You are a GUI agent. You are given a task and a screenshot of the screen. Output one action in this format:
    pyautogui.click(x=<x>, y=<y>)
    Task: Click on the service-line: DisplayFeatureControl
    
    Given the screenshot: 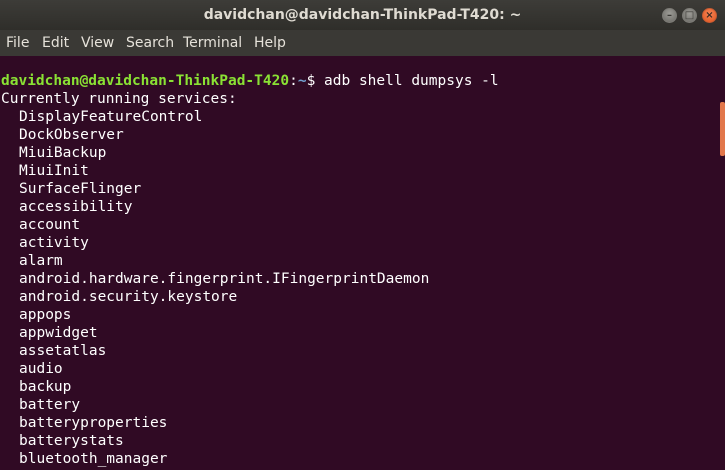 What is the action you would take?
    pyautogui.click(x=111, y=117)
    